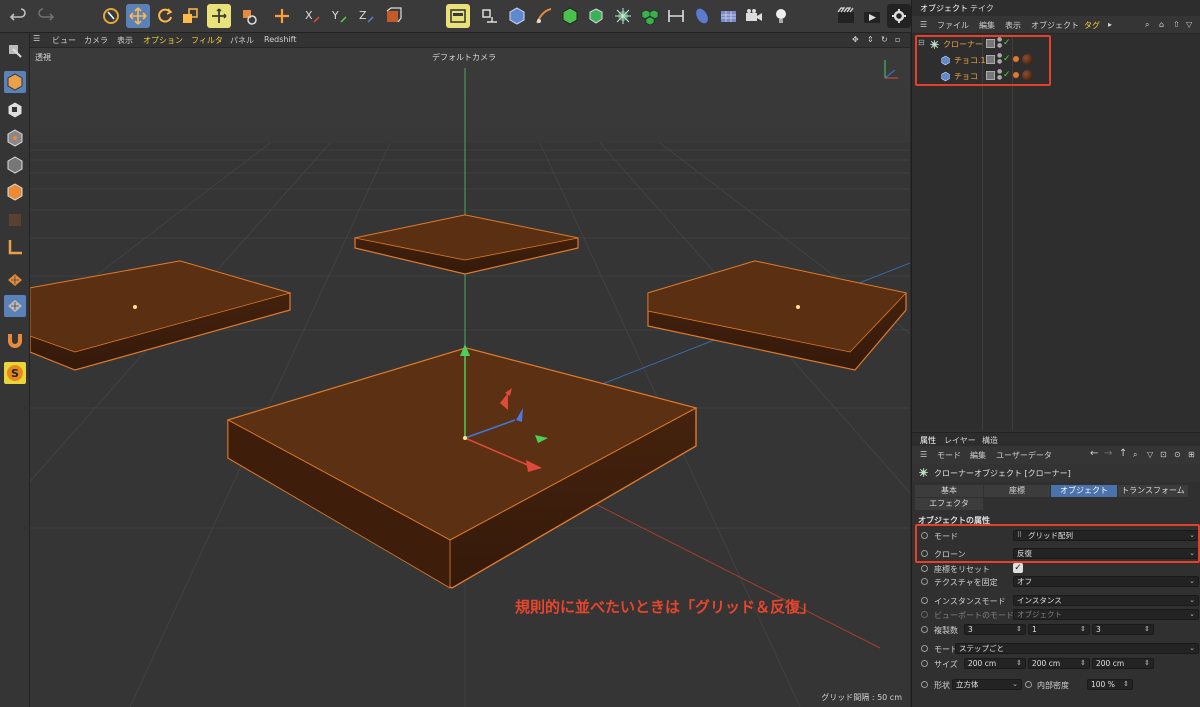 Image resolution: width=1200 pixels, height=707 pixels. I want to click on om-menu-edit: 編集, so click(987, 25).